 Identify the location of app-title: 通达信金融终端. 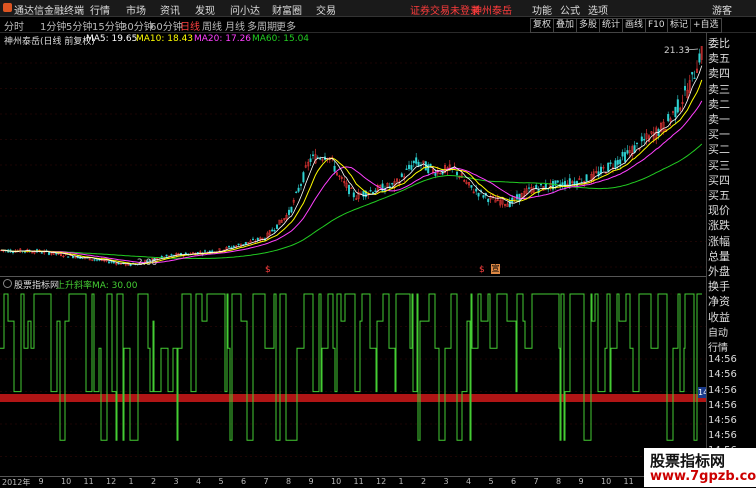
(49, 11).